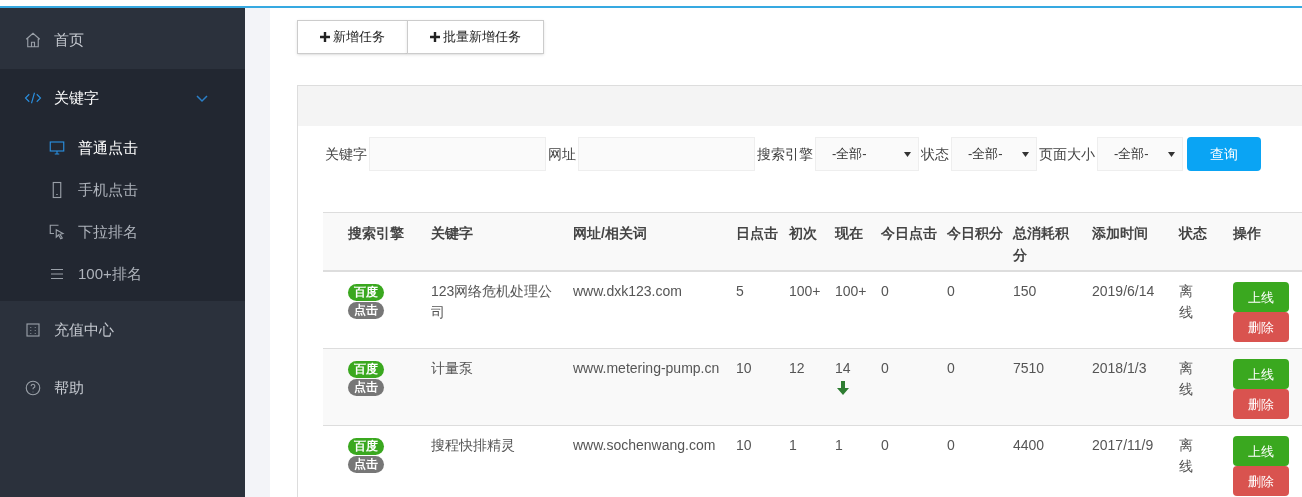 The image size is (1302, 497). I want to click on filter-label: 搜索引擎, so click(785, 154).